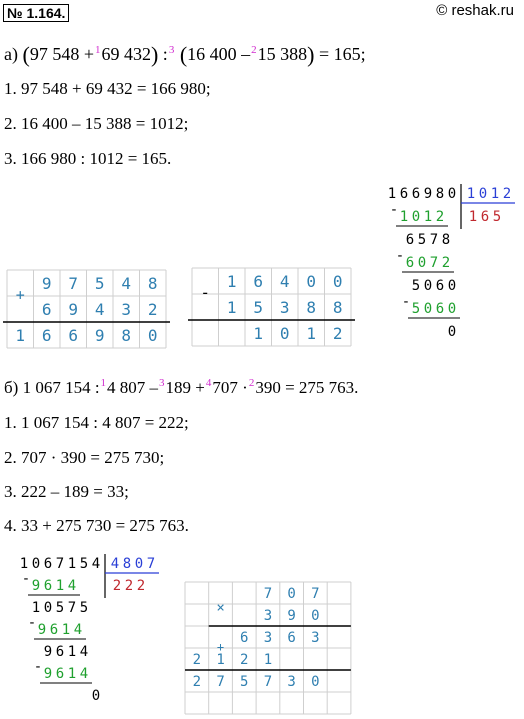  I want to click on dividend-digit: 1, so click(72, 564).